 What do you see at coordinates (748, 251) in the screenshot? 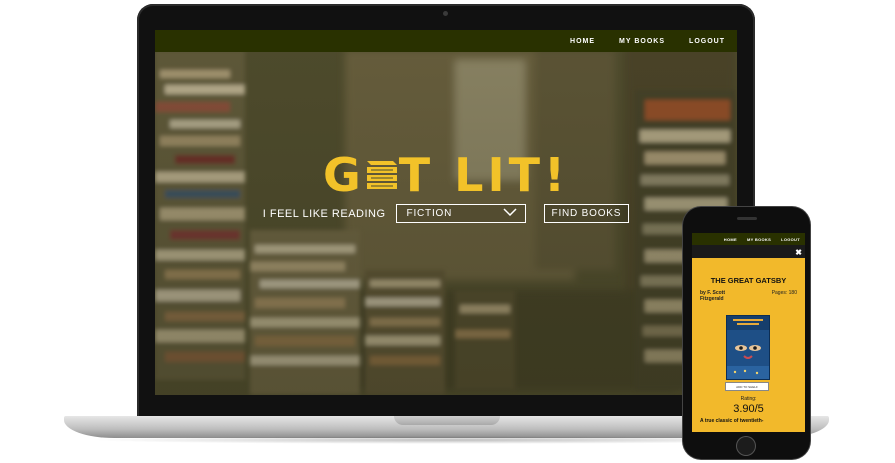
I see `phone-modal-backdrop` at bounding box center [748, 251].